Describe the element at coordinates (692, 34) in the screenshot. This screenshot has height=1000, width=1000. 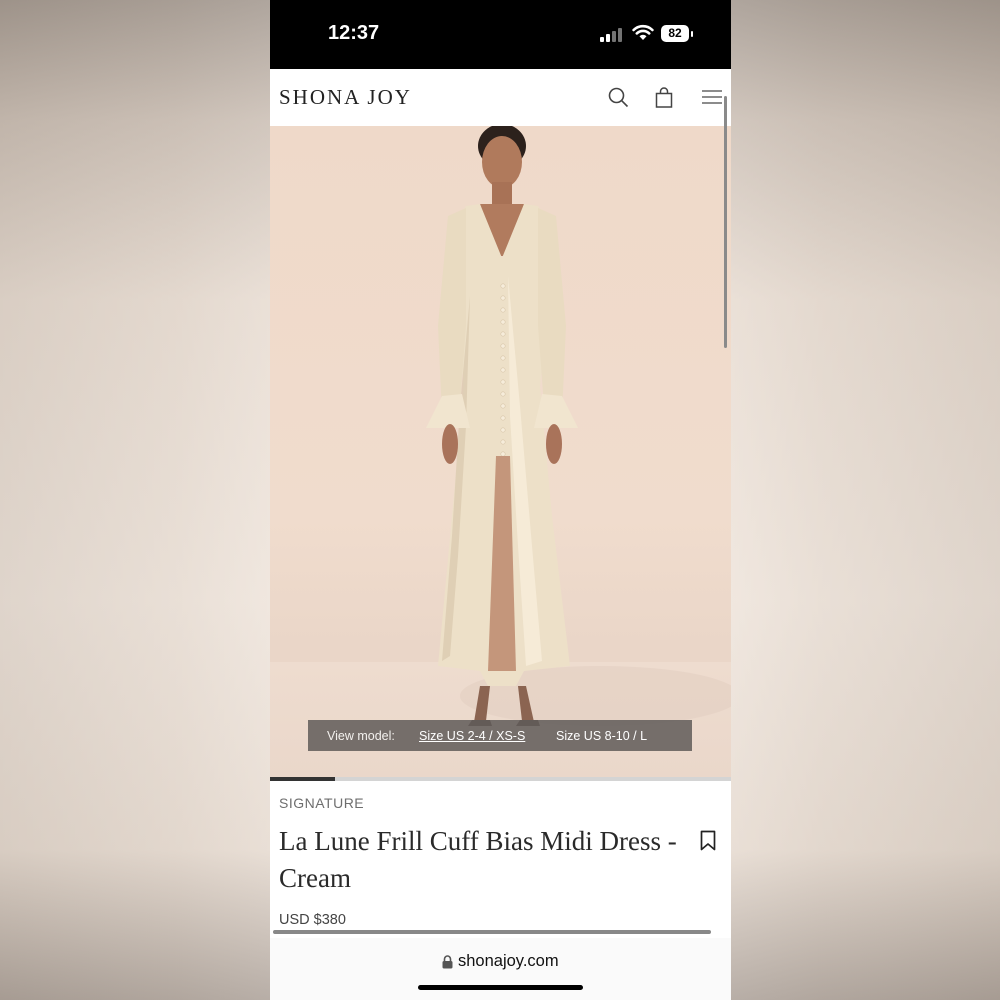
I see `battery-cap` at that location.